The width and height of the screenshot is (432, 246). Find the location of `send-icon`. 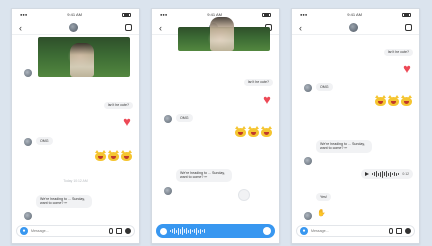

send-icon is located at coordinates (267, 231).